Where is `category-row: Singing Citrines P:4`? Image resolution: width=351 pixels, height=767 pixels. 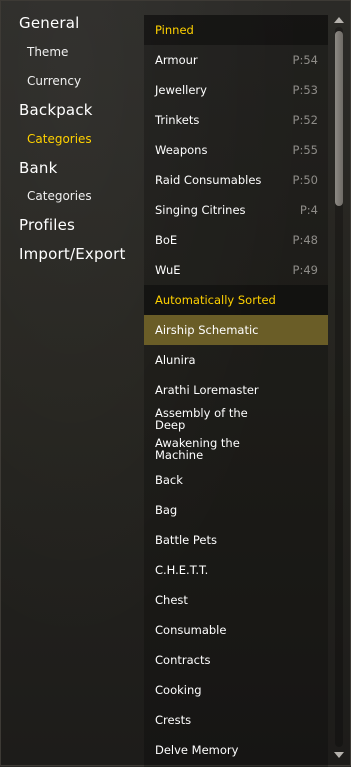 category-row: Singing Citrines P:4 is located at coordinates (236, 210).